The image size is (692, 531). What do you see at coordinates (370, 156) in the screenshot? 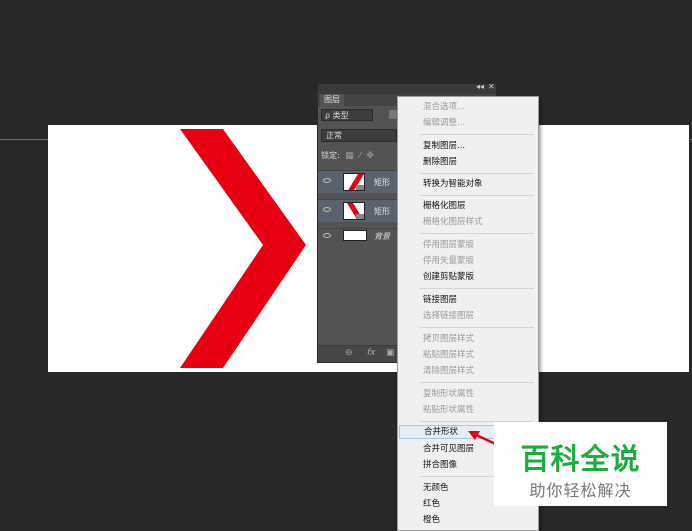
I see `lock-move-icon: ✥` at bounding box center [370, 156].